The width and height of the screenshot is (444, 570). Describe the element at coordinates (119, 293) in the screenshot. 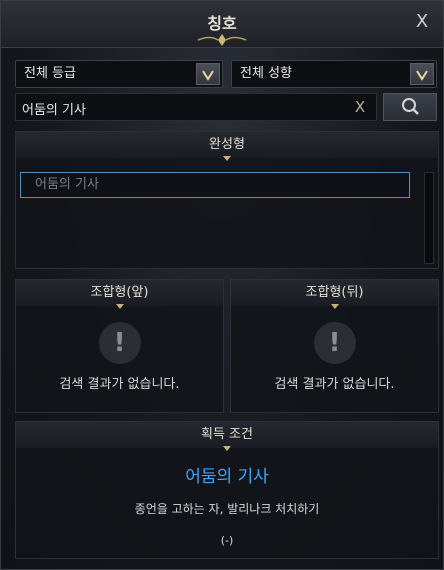

I see `combo-front-header: 조합형(앞)` at that location.